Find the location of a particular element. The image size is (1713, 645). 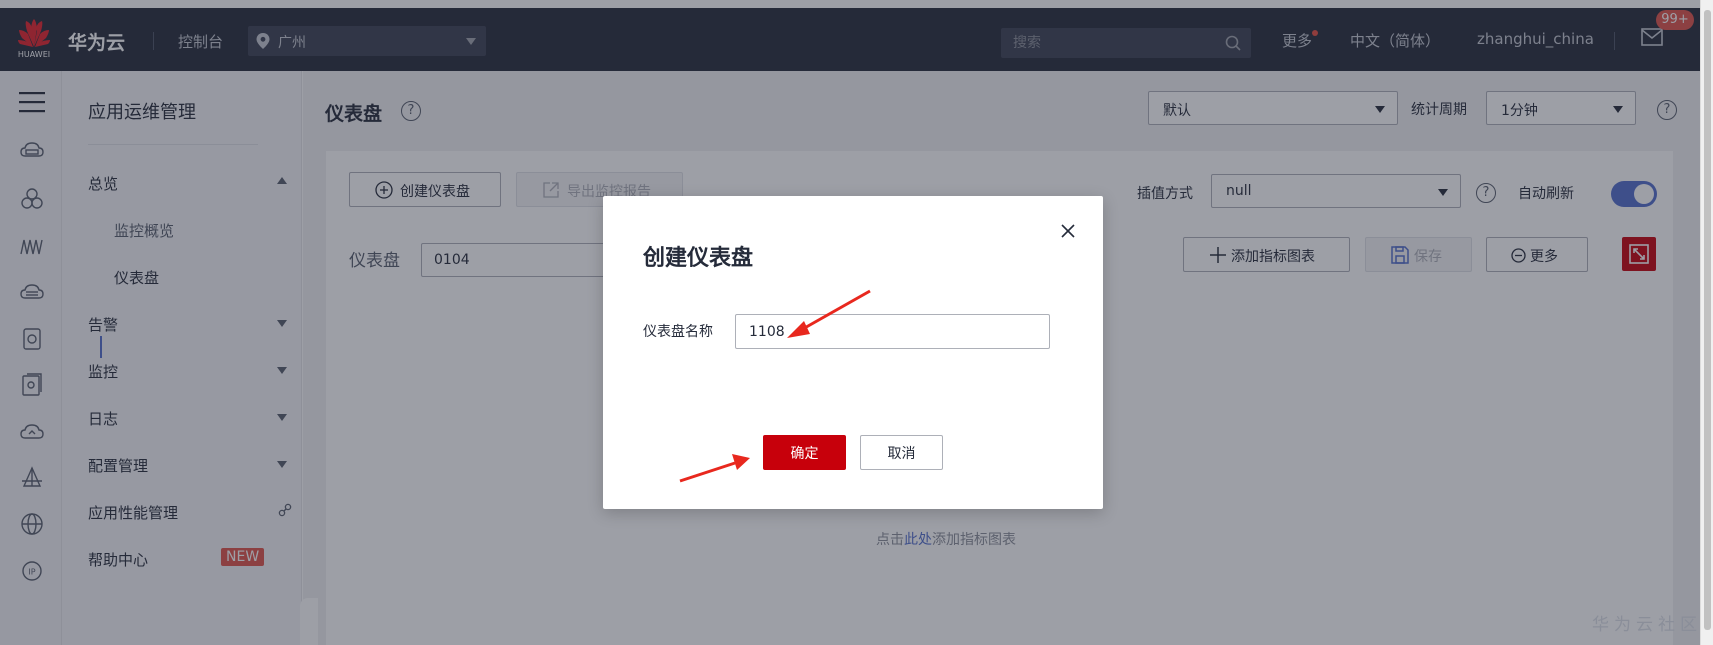

page-scrollbar is located at coordinates (1706, 322).